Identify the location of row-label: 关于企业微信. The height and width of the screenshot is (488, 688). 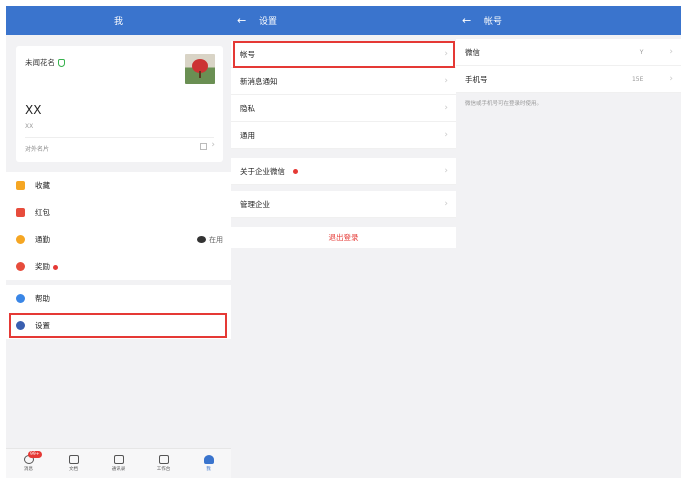
(342, 171).